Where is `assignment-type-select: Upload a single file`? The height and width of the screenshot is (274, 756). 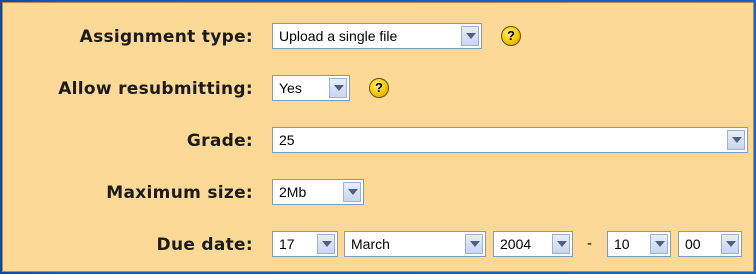
assignment-type-select: Upload a single file is located at coordinates (377, 36).